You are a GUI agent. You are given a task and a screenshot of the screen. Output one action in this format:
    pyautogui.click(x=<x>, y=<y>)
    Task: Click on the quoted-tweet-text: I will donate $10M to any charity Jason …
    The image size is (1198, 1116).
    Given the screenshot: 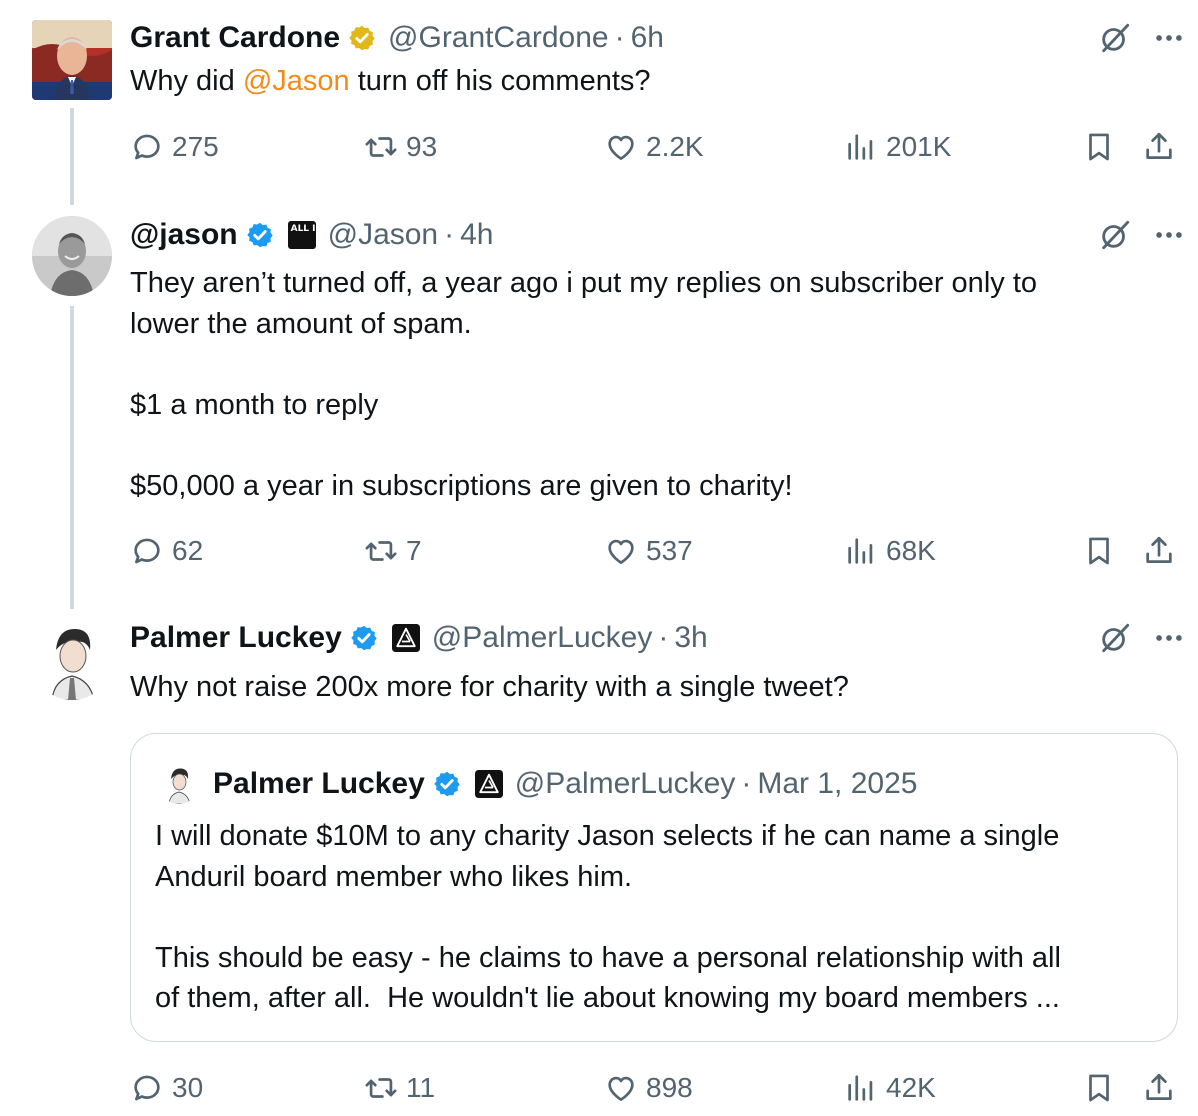 What is the action you would take?
    pyautogui.click(x=608, y=917)
    